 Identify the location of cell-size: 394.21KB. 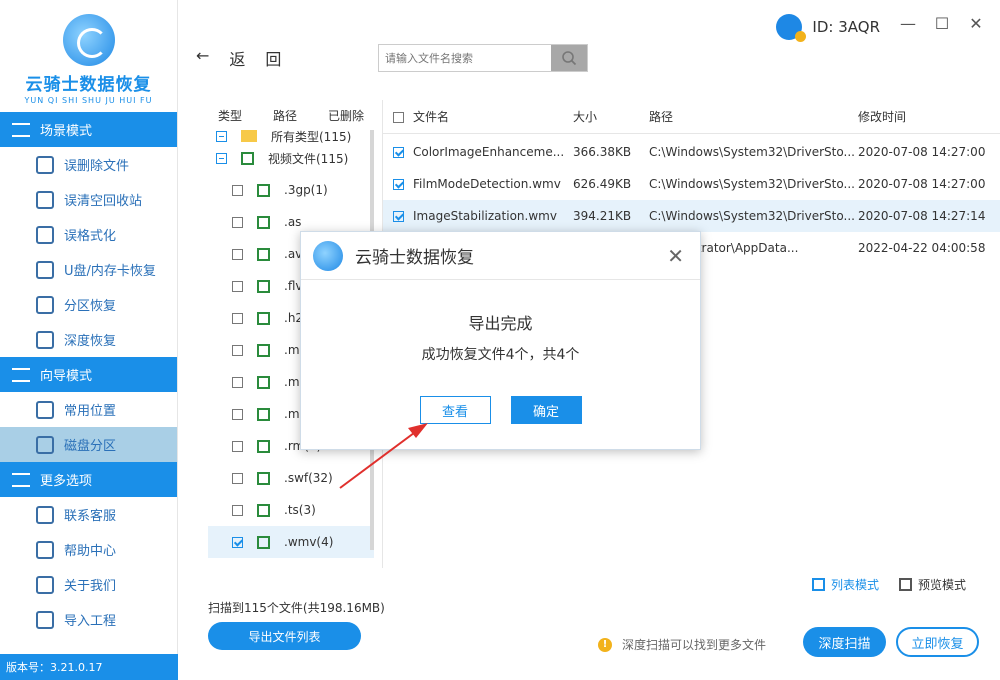
(602, 216).